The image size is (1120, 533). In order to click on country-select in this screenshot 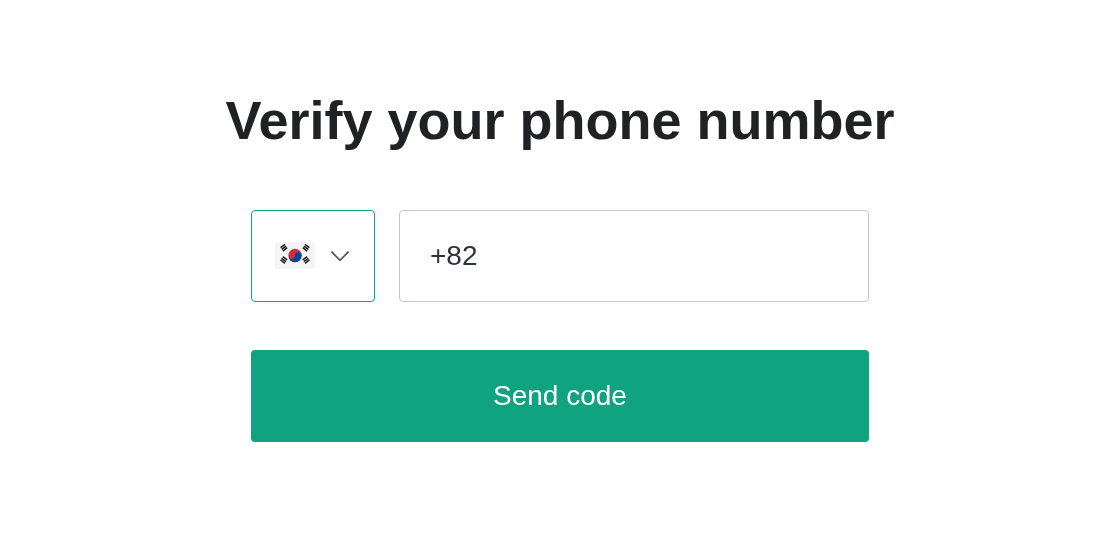, I will do `click(313, 255)`.